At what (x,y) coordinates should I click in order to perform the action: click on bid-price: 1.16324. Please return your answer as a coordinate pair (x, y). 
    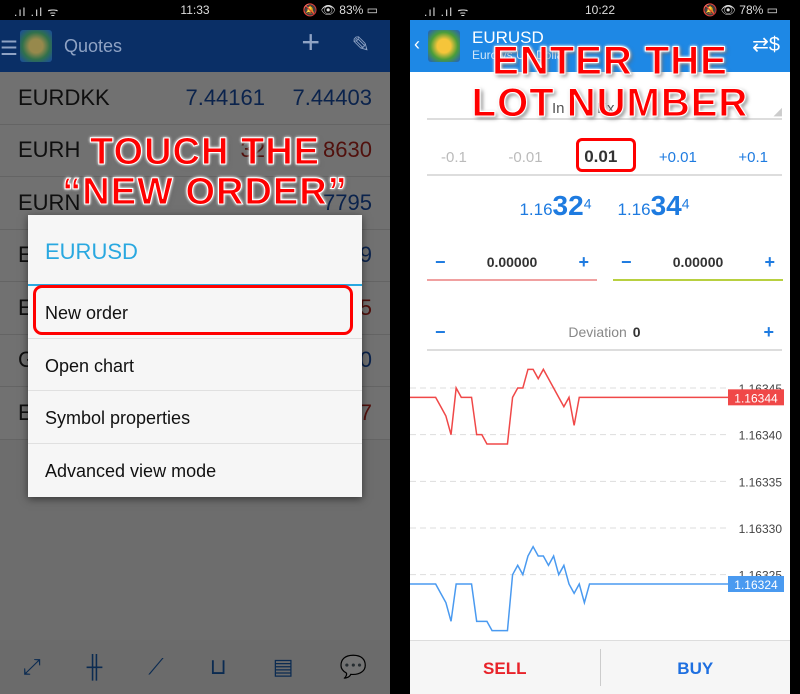
    Looking at the image, I should click on (555, 206).